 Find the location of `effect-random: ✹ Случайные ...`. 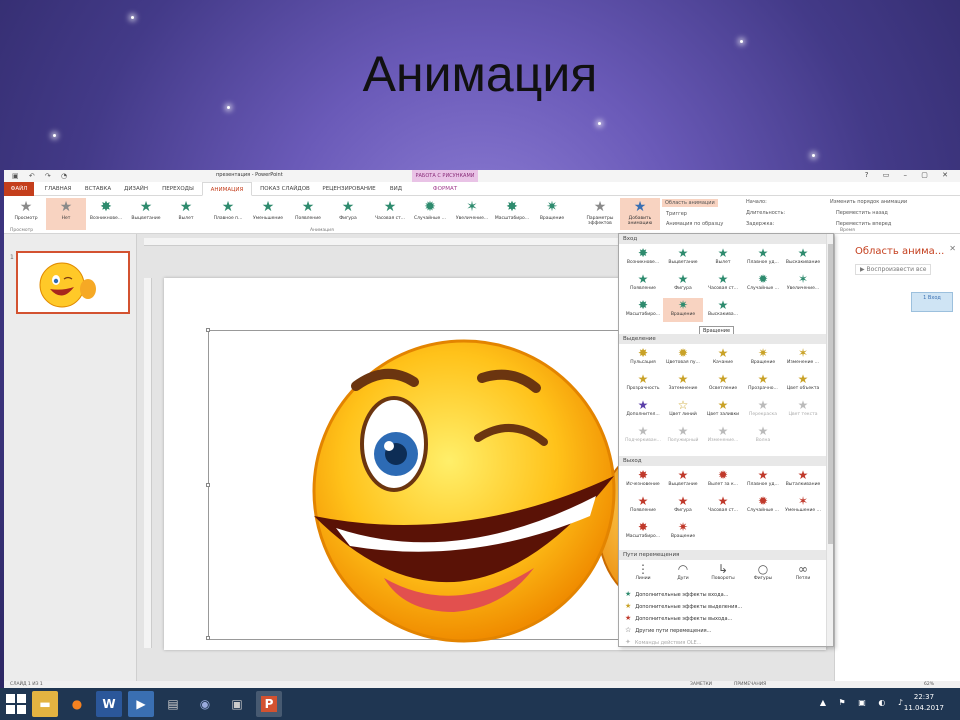

effect-random: ✹ Случайные ... is located at coordinates (430, 214).